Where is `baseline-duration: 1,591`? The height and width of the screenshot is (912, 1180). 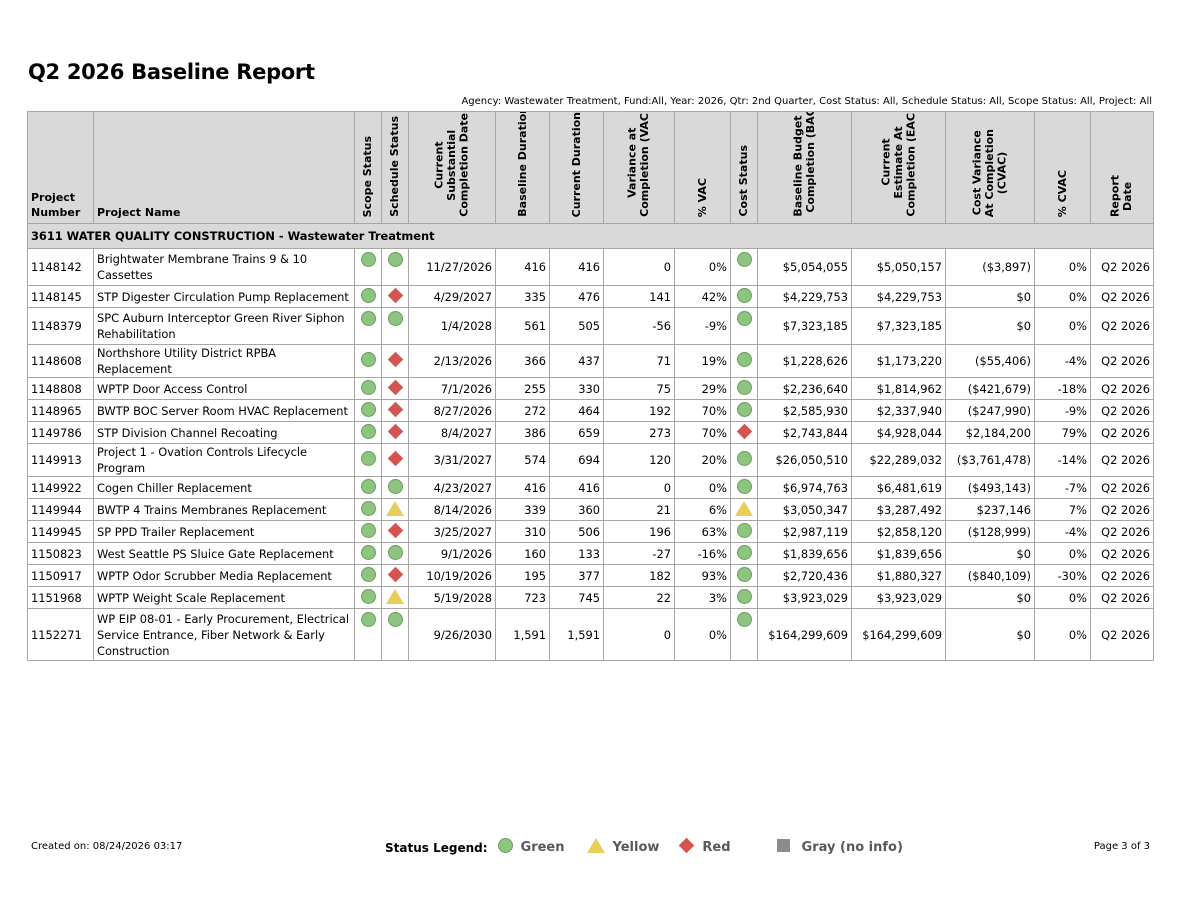
baseline-duration: 1,591 is located at coordinates (522, 634).